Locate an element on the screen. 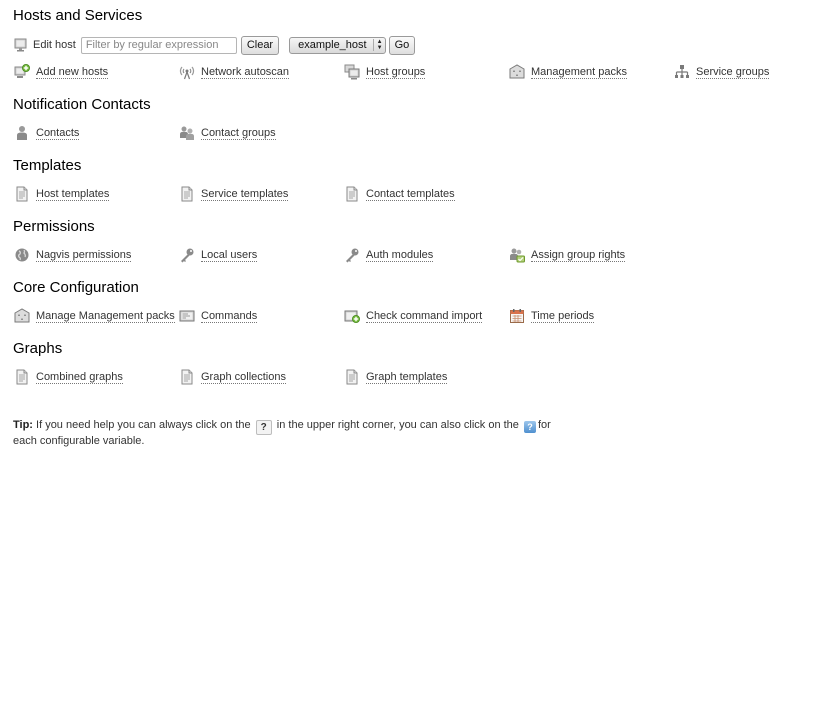 The width and height of the screenshot is (823, 704). link-host-templates: Host templates is located at coordinates (61, 194).